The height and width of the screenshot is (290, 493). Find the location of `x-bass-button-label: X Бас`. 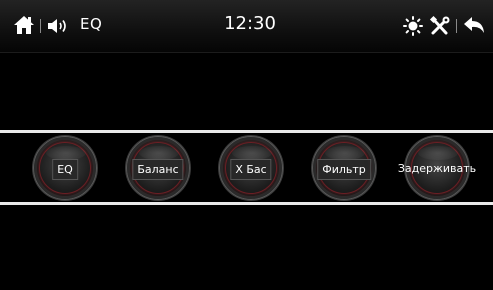

x-bass-button-label: X Бас is located at coordinates (251, 169).